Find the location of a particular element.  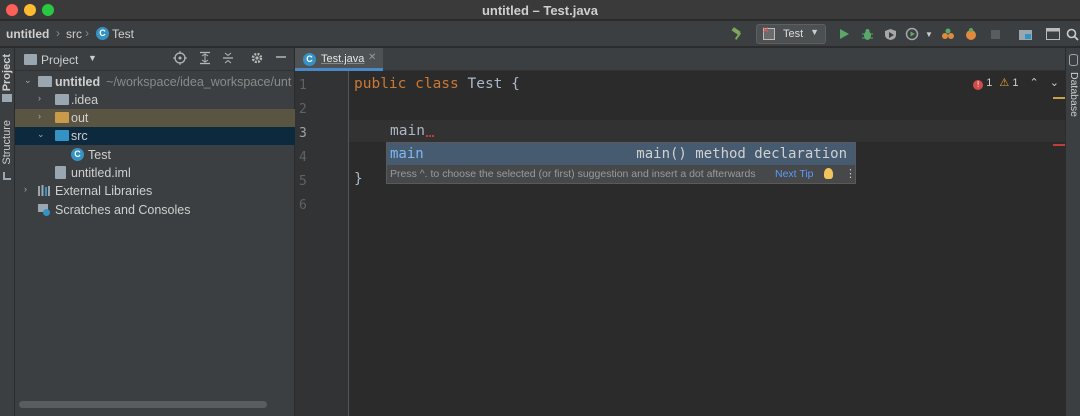

profile-icon is located at coordinates (912, 34).